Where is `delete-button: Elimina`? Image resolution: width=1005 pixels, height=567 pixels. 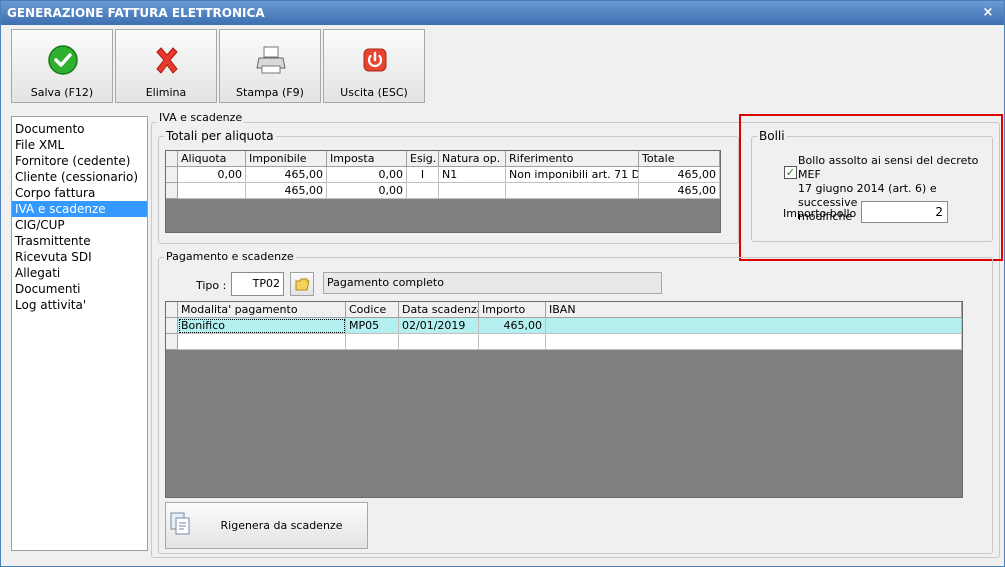
delete-button: Elimina is located at coordinates (166, 66).